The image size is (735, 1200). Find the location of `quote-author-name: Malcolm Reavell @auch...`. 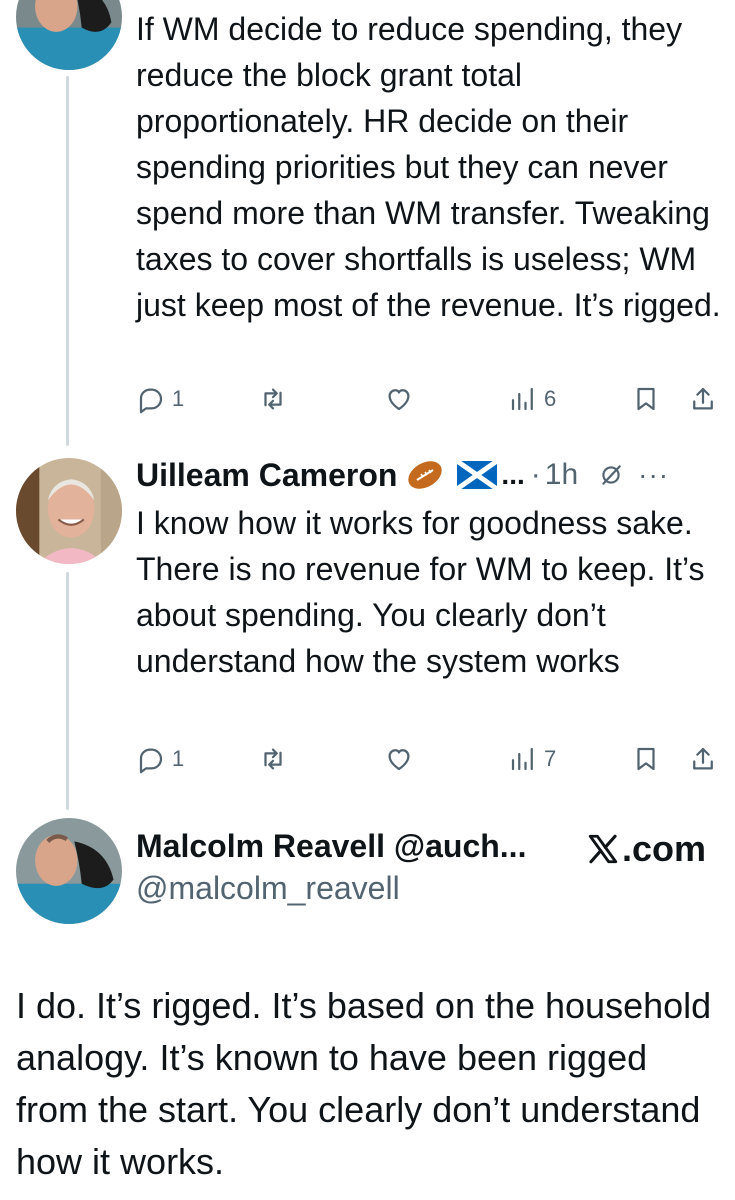

quote-author-name: Malcolm Reavell @auch... is located at coordinates (331, 846).